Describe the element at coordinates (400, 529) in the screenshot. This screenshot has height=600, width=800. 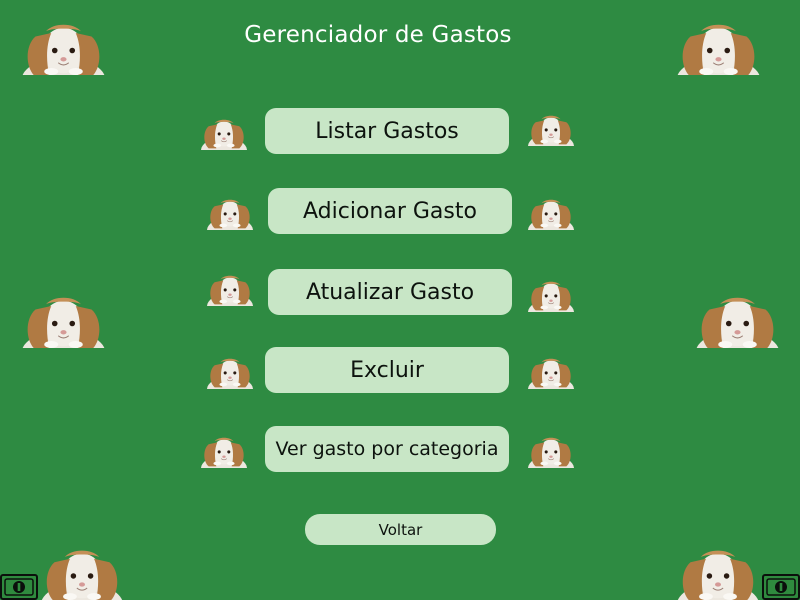
I see `back-button: Voltar` at that location.